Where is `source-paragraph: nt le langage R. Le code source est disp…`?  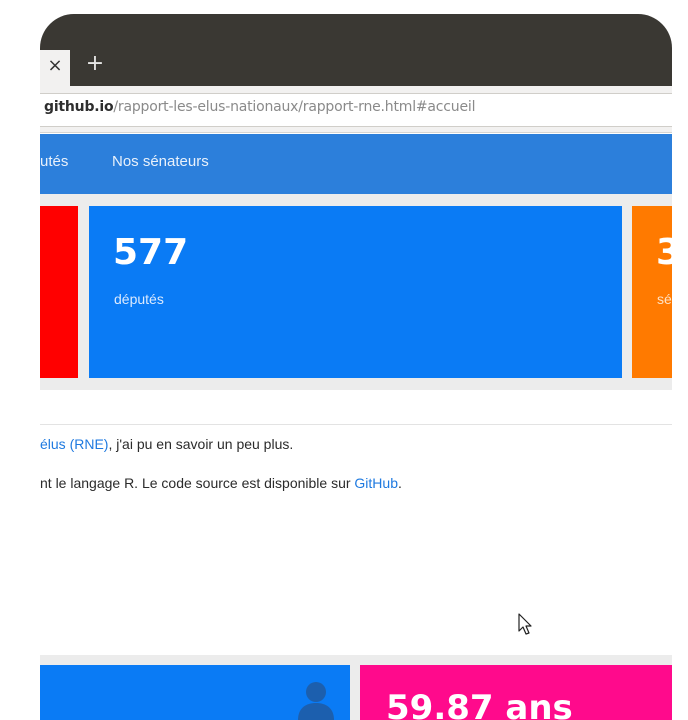 source-paragraph: nt le langage R. Le code source est disp… is located at coordinates (221, 483).